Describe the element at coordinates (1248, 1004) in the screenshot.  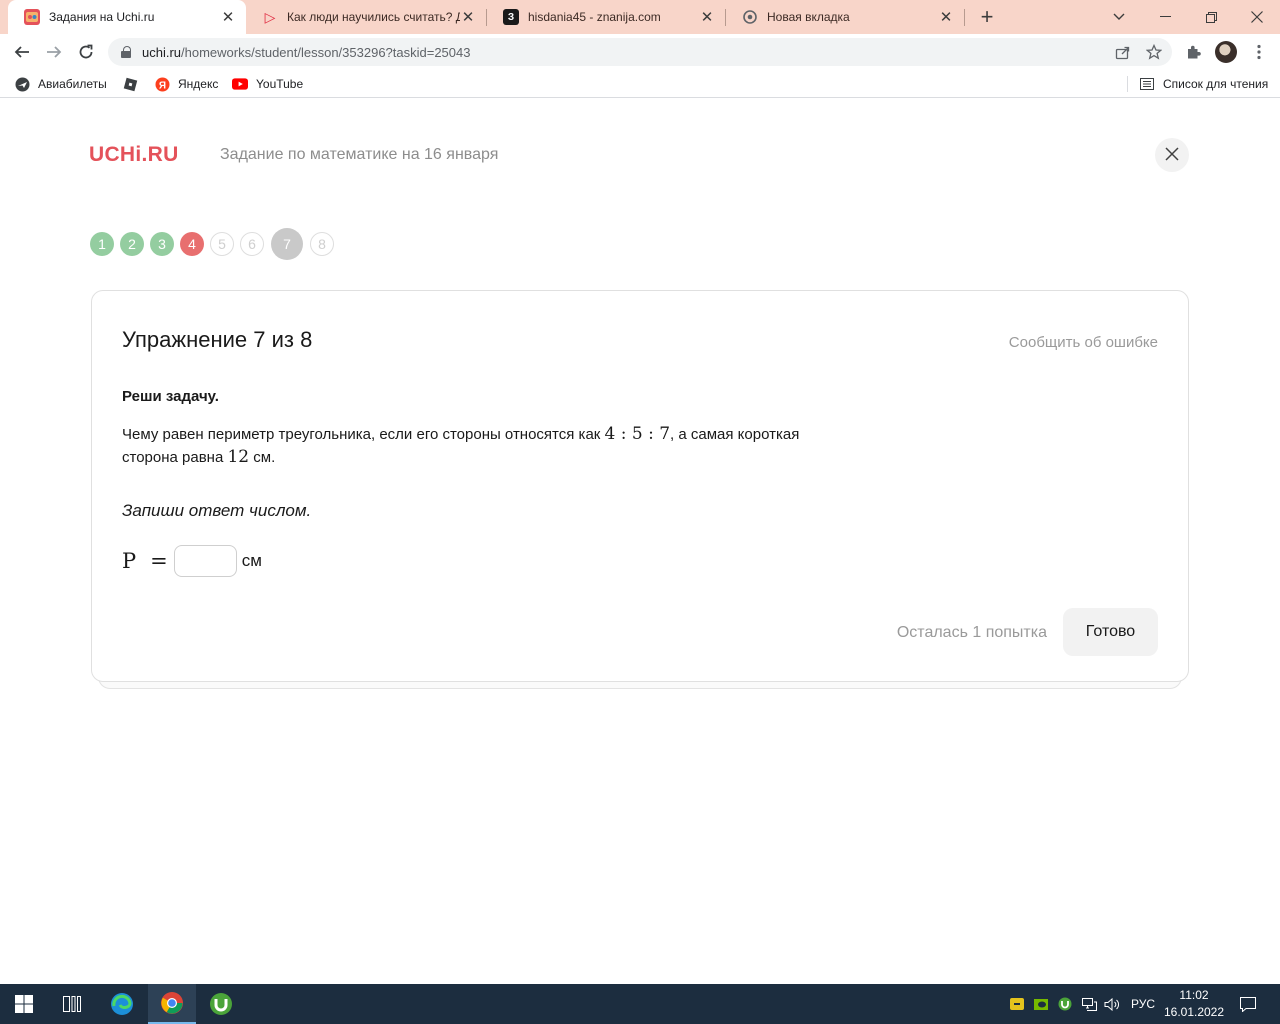
I see `notifications-icon` at that location.